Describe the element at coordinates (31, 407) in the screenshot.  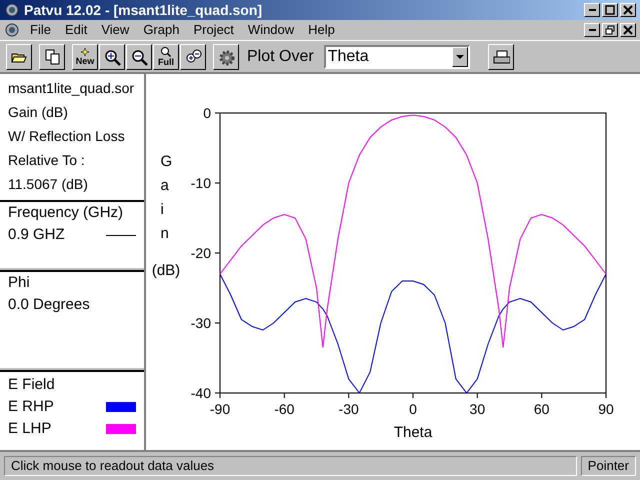
I see `legend-label: E RHP` at that location.